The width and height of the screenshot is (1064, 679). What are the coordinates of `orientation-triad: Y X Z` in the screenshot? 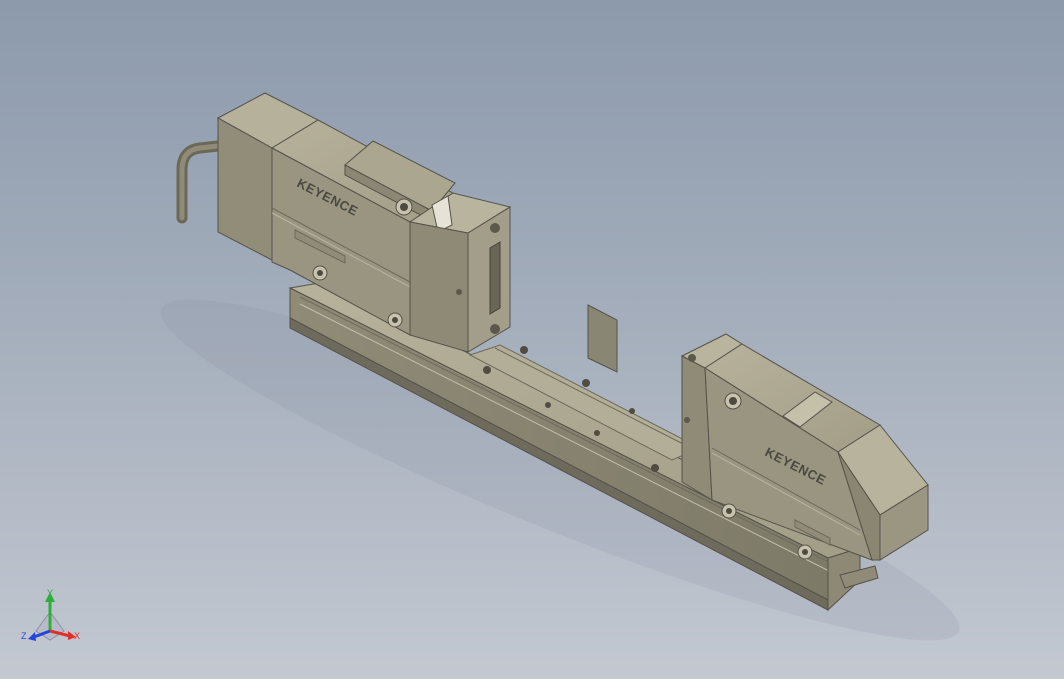 It's located at (50, 614).